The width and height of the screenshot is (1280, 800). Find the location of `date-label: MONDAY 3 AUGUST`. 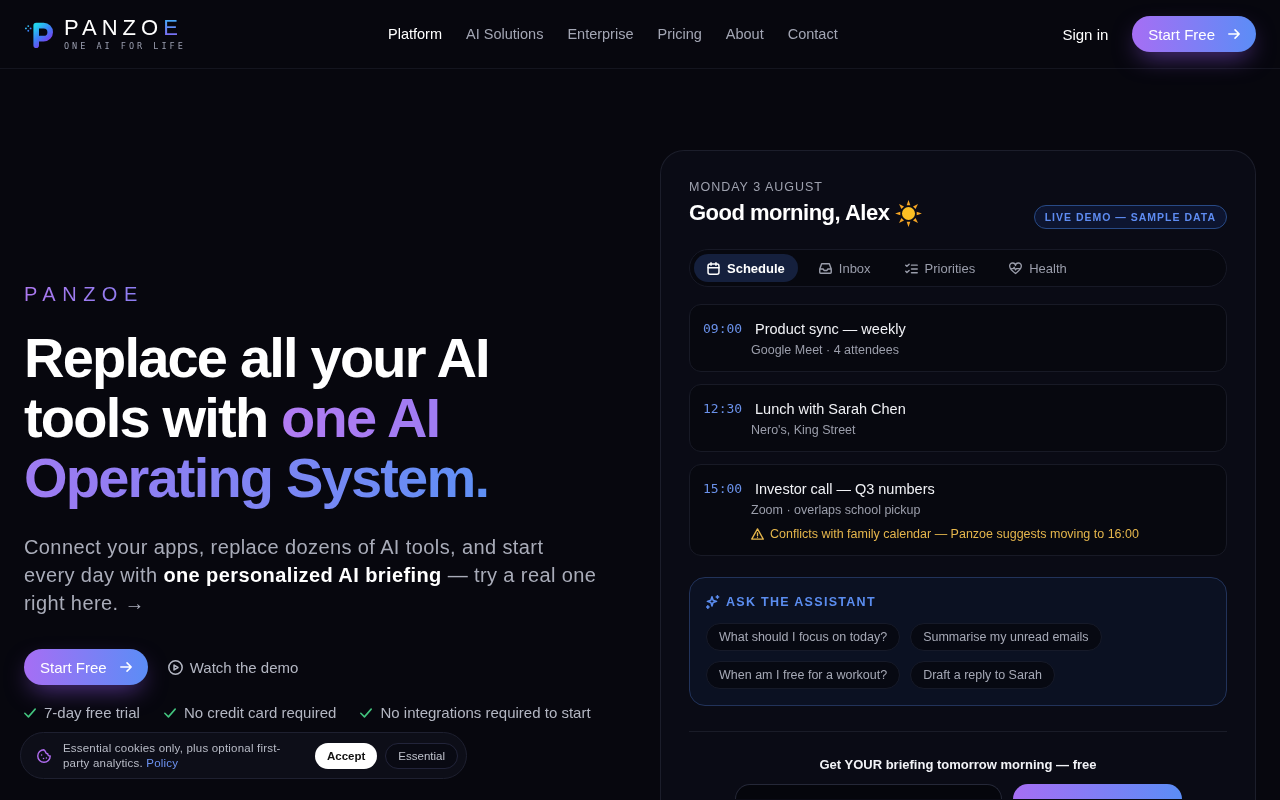

date-label: MONDAY 3 AUGUST is located at coordinates (756, 187).